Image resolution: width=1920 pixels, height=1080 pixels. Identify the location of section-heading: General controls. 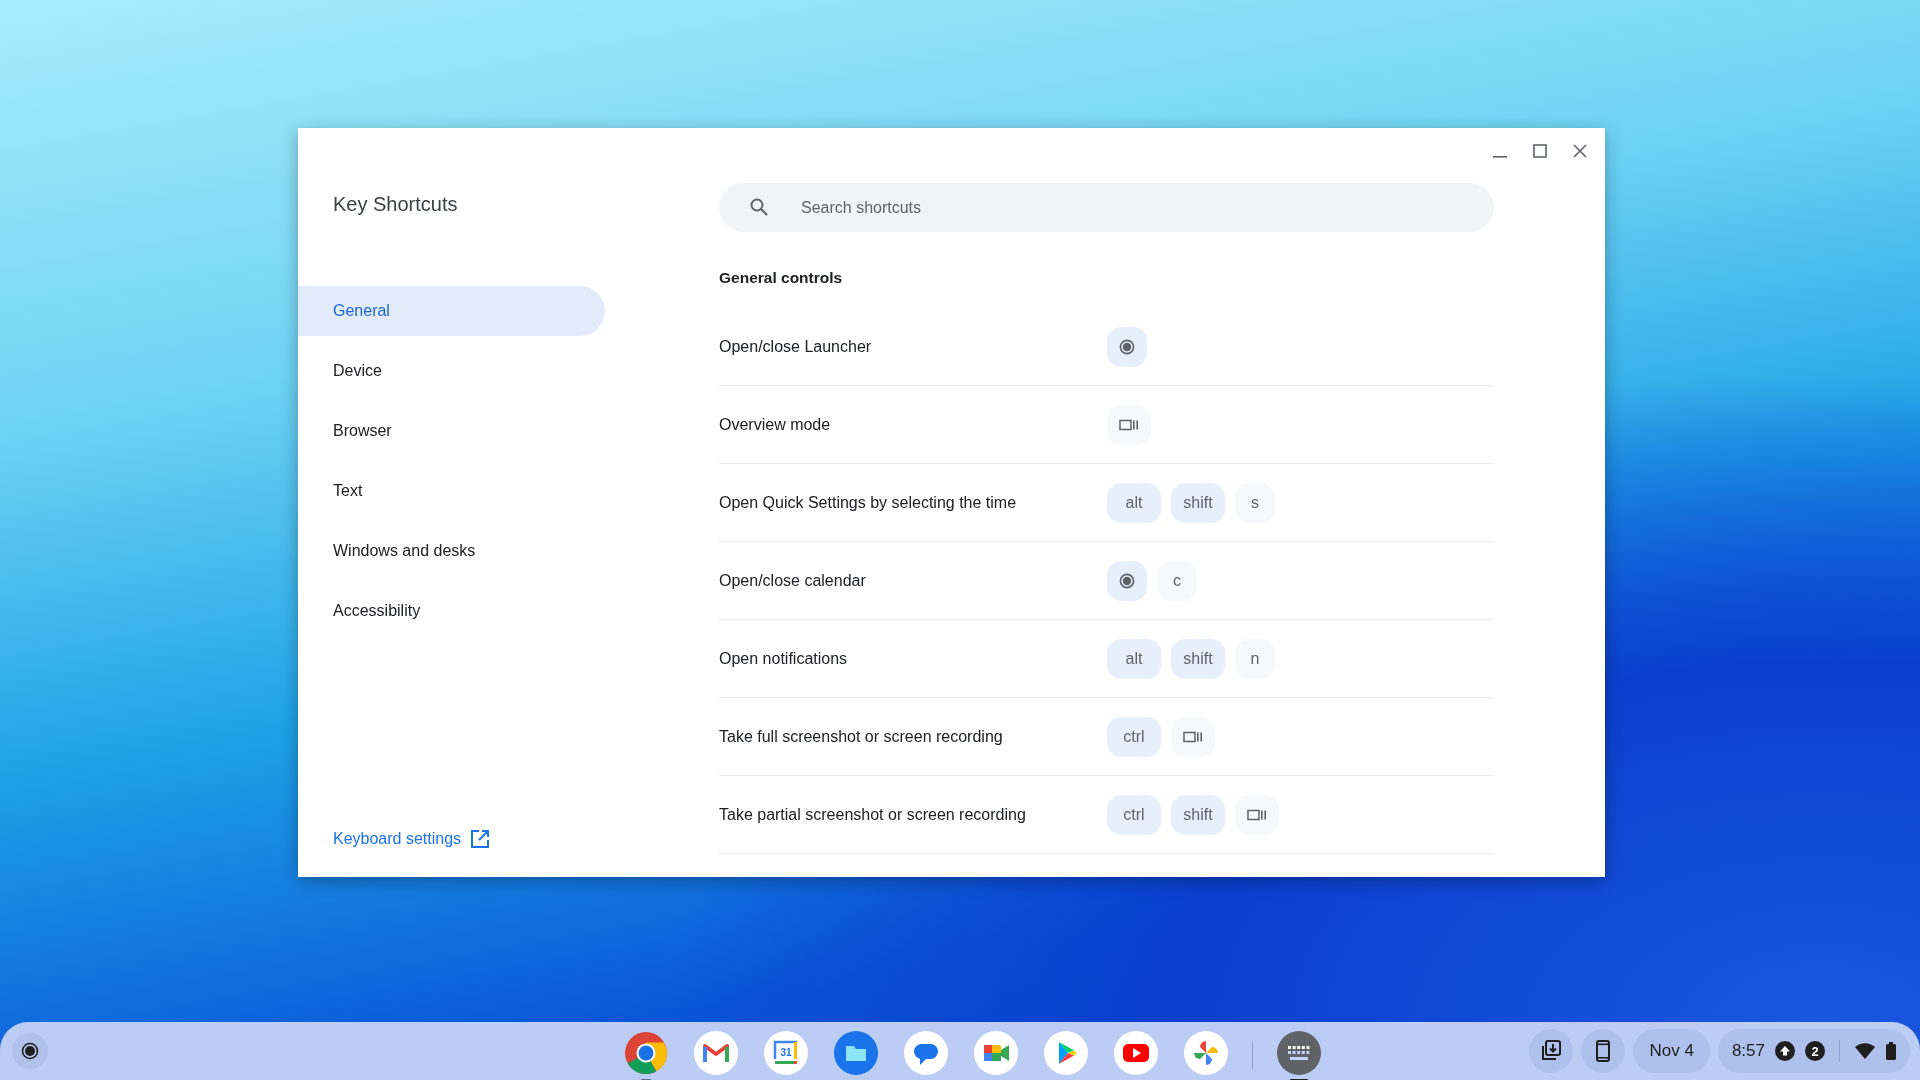
(781, 278).